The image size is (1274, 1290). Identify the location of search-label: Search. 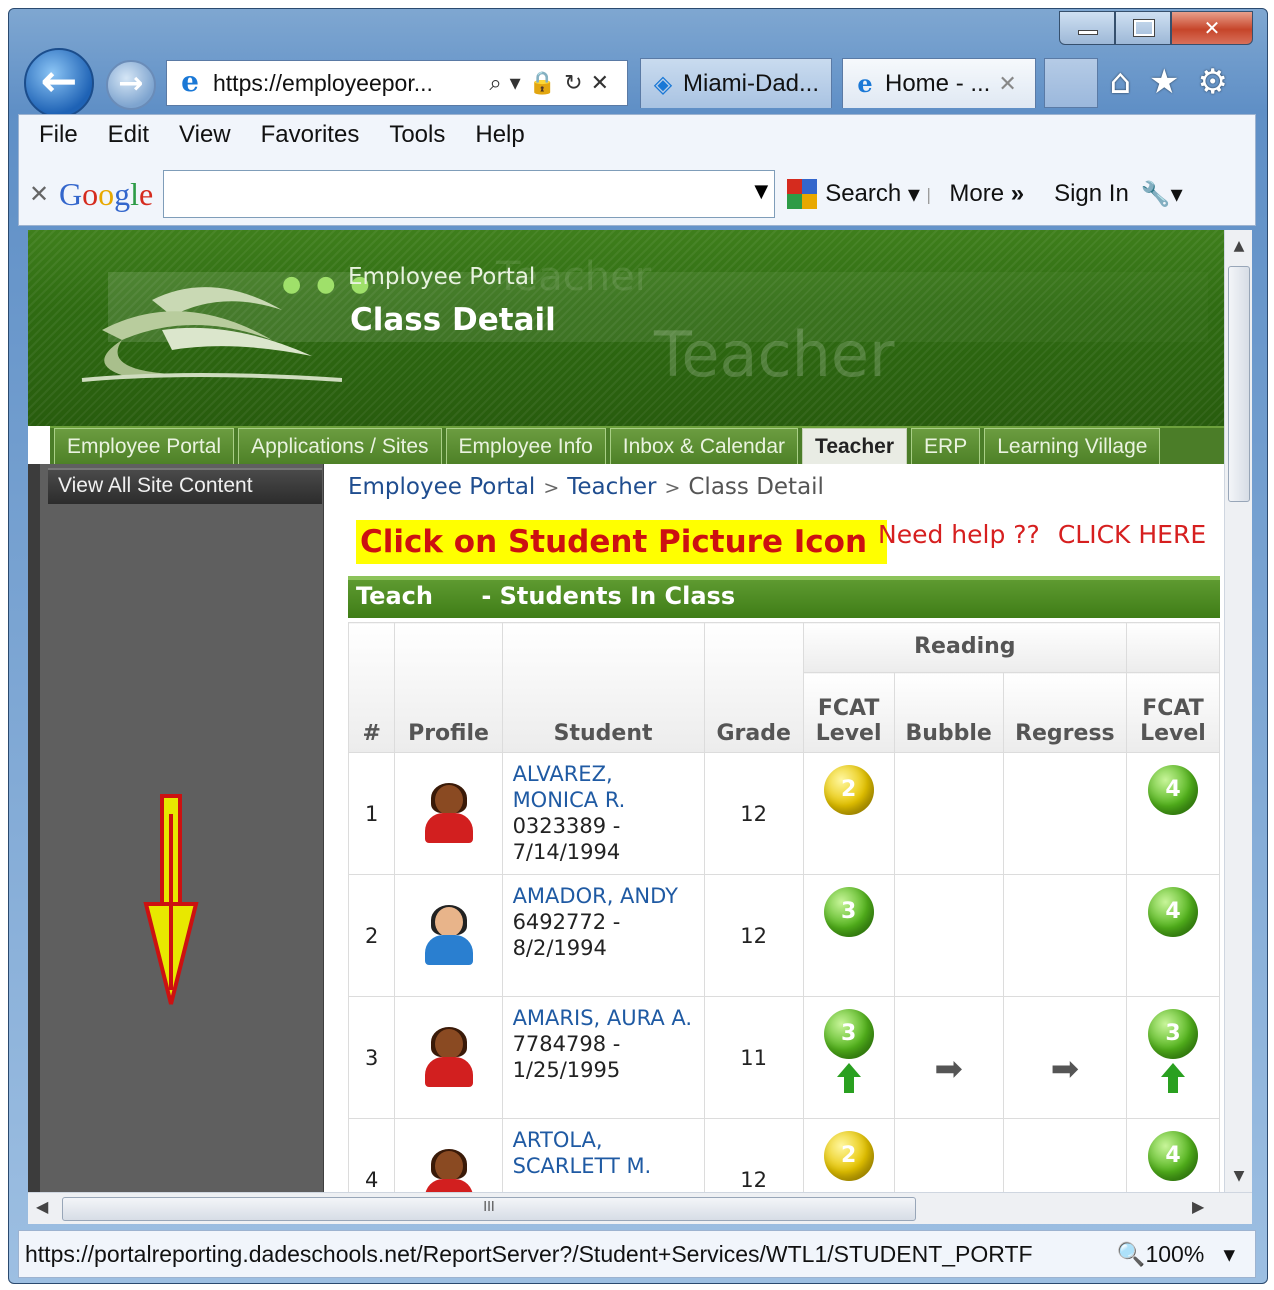
(863, 193).